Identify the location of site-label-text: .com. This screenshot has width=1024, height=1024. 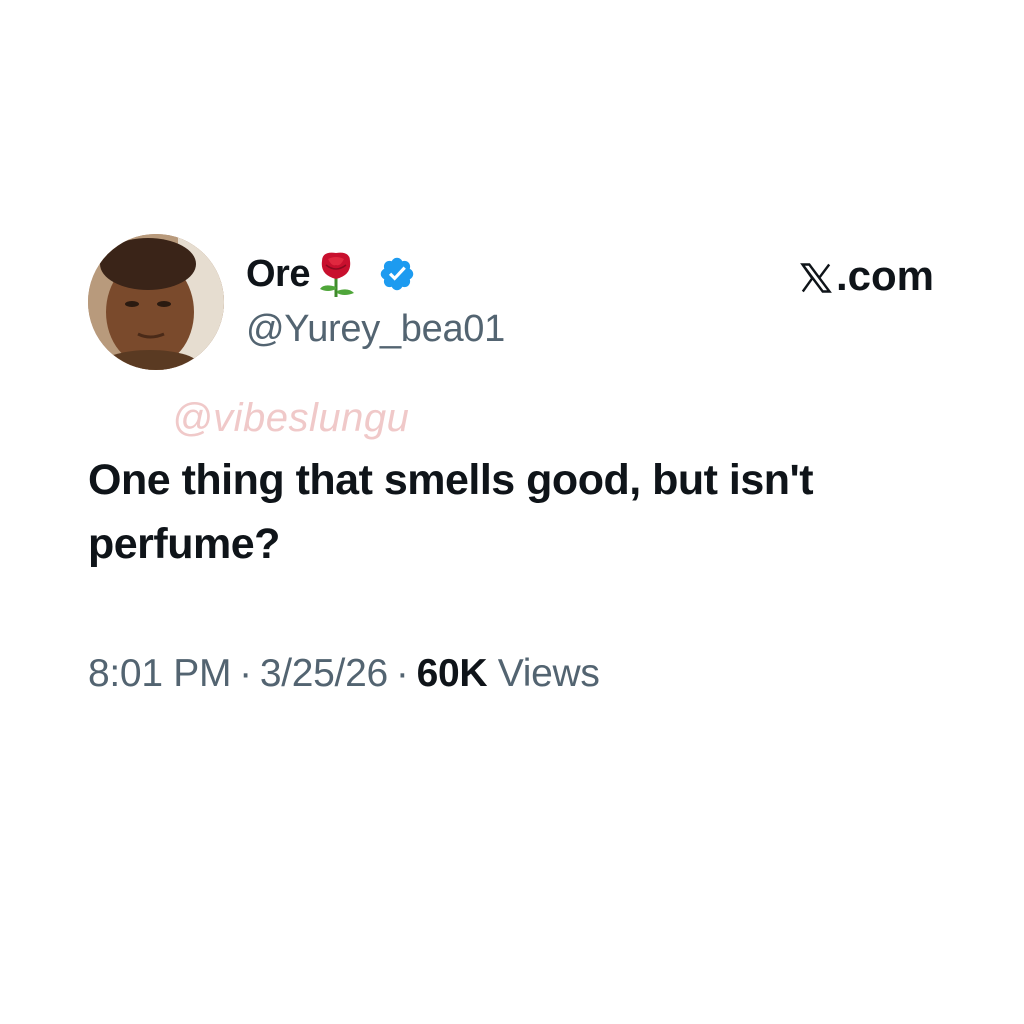
(884, 275).